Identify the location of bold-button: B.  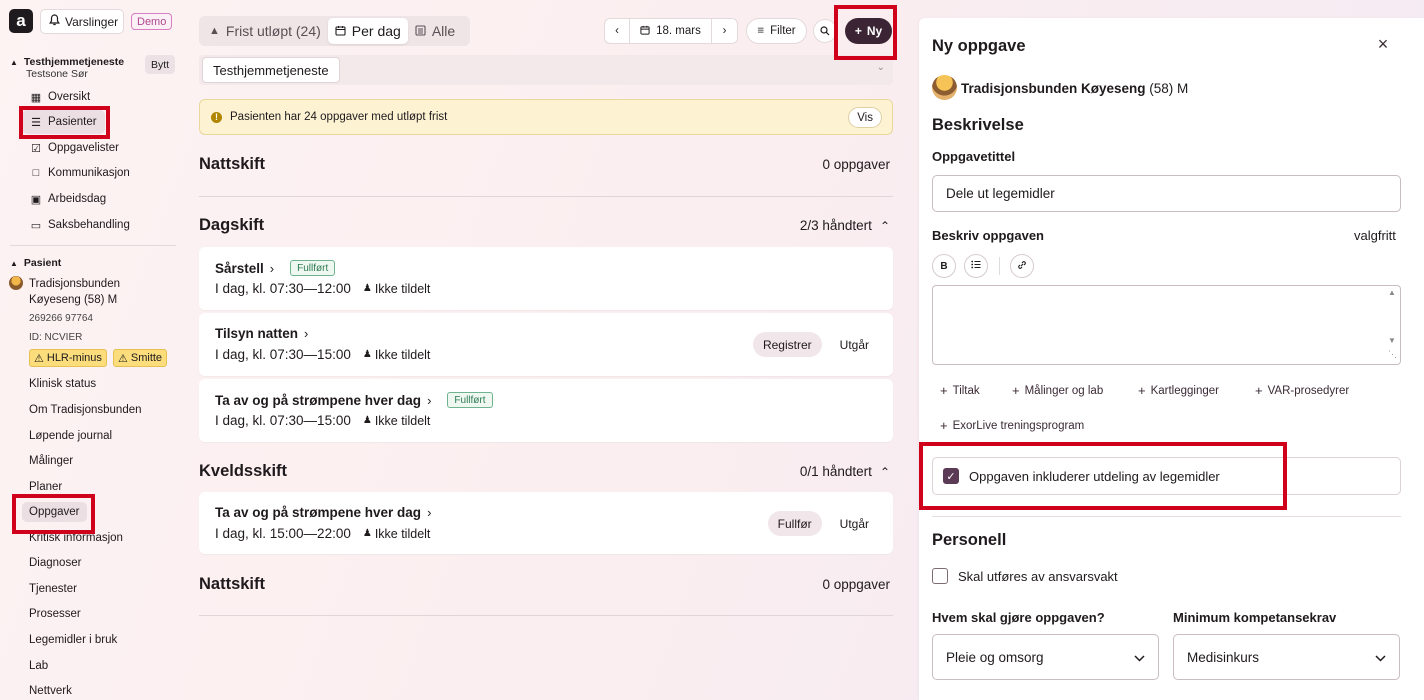
(944, 266).